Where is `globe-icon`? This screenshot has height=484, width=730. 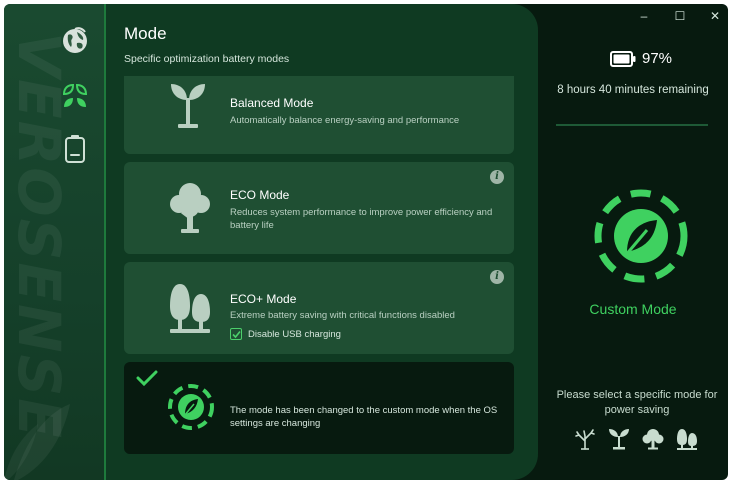 globe-icon is located at coordinates (75, 40).